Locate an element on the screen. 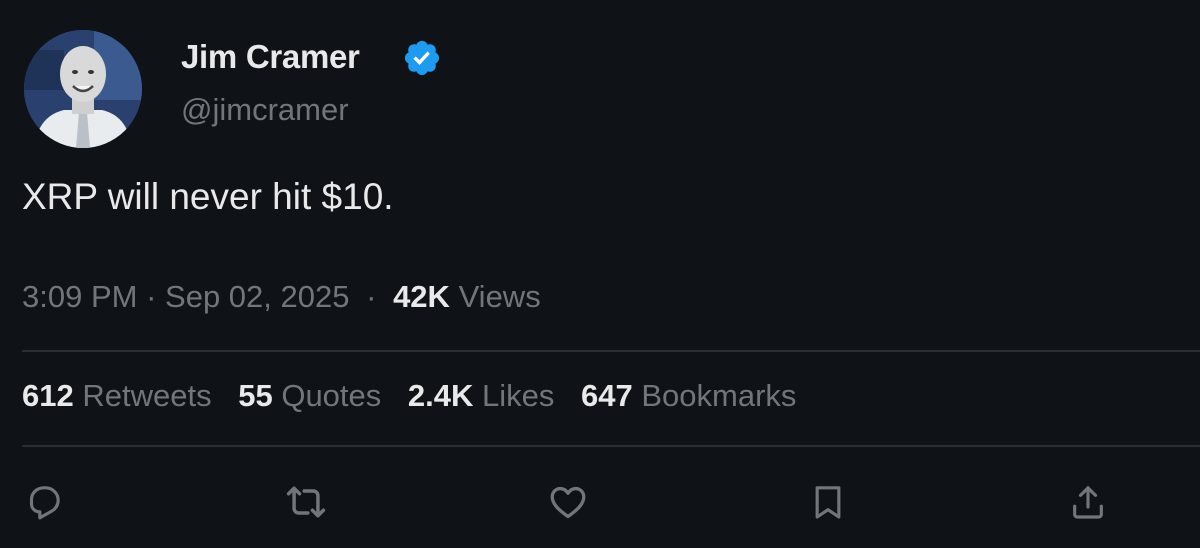 This screenshot has width=1200, height=548. bookmark-icon is located at coordinates (828, 502).